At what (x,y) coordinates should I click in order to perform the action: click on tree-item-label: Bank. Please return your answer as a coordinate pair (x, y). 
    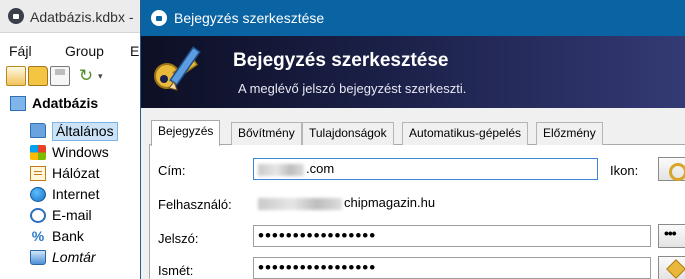
    Looking at the image, I should click on (68, 236).